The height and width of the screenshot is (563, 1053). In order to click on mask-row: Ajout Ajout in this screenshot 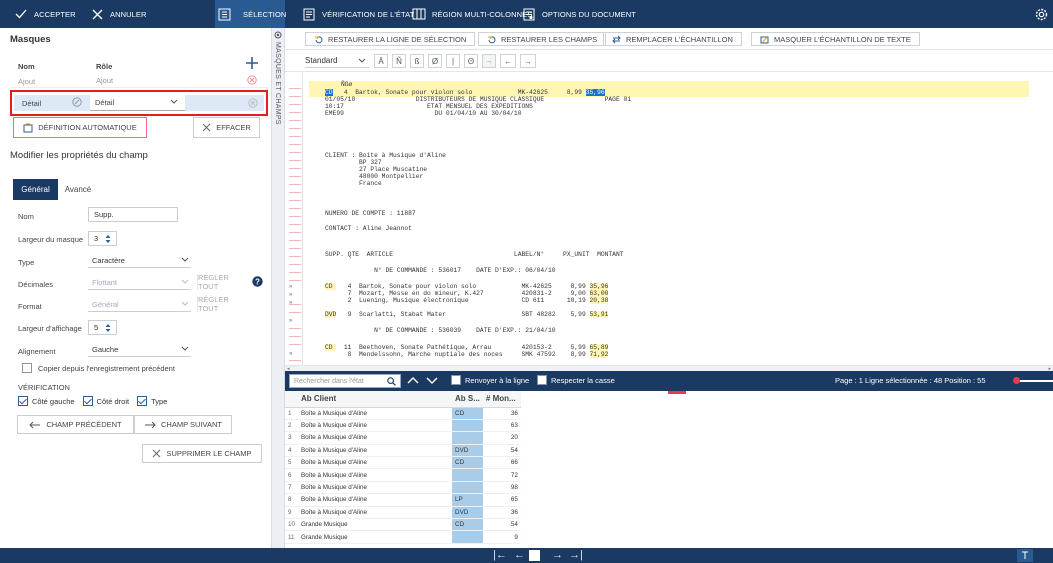, I will do `click(139, 80)`.